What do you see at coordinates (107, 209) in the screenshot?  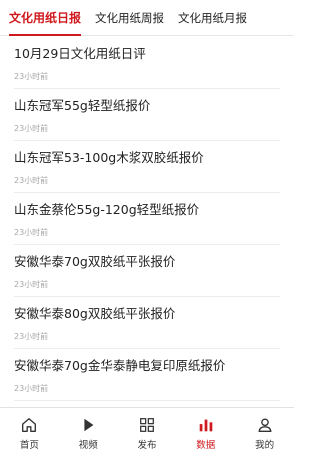 I see `article-title: 山东金蔡伦55g-120g轻型纸报价` at bounding box center [107, 209].